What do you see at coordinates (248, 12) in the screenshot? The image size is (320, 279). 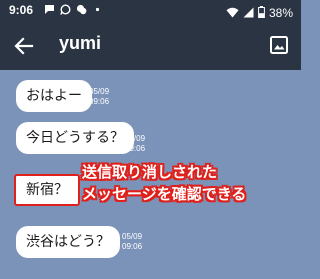 I see `signal-icon` at bounding box center [248, 12].